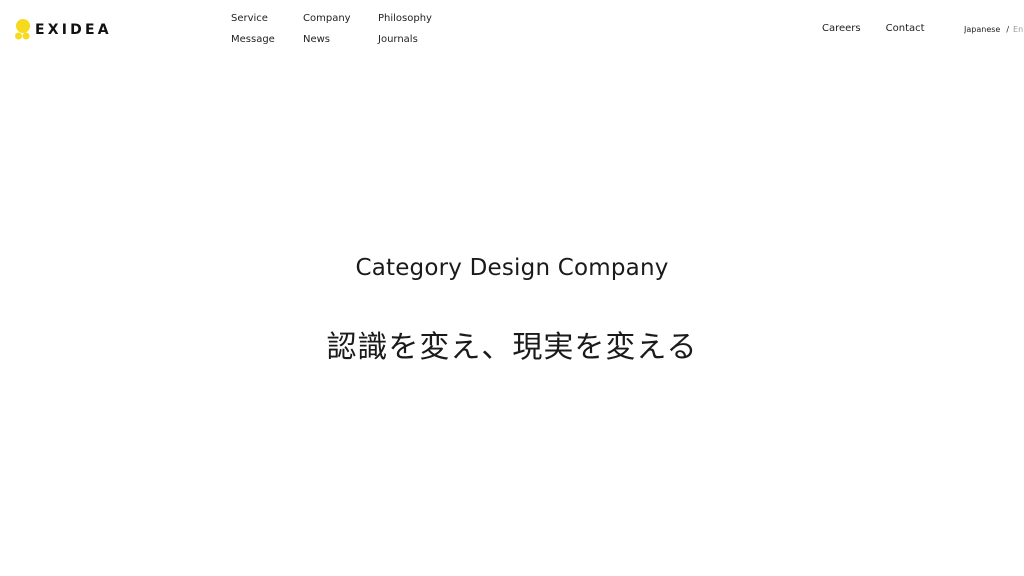 The width and height of the screenshot is (1024, 576). I want to click on nav-link-philosophy: Philosophy, so click(418, 21).